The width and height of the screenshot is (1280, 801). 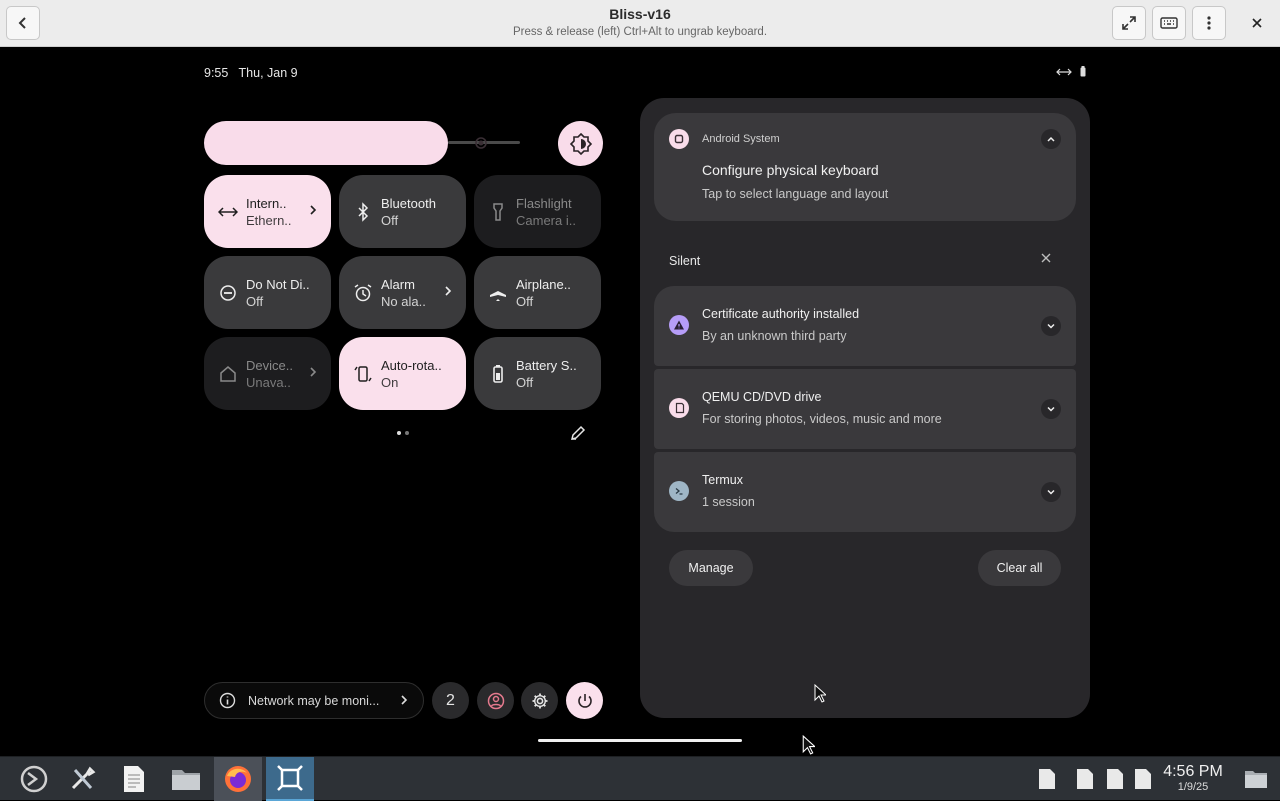 What do you see at coordinates (1169, 23) in the screenshot?
I see `keyboard-button` at bounding box center [1169, 23].